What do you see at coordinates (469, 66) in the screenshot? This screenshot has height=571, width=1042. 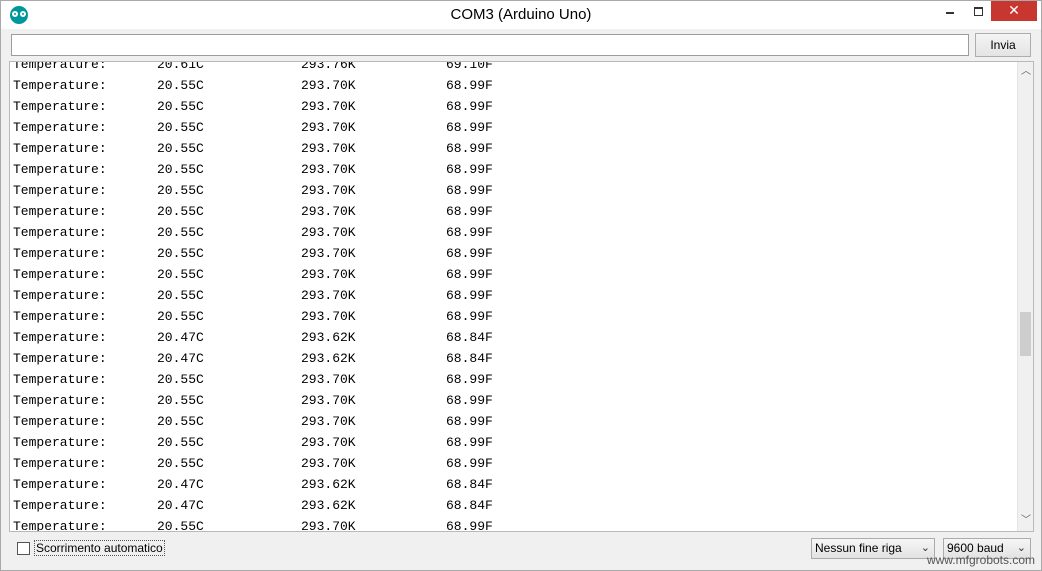 I see `line-fahrenheit: 69.10F` at bounding box center [469, 66].